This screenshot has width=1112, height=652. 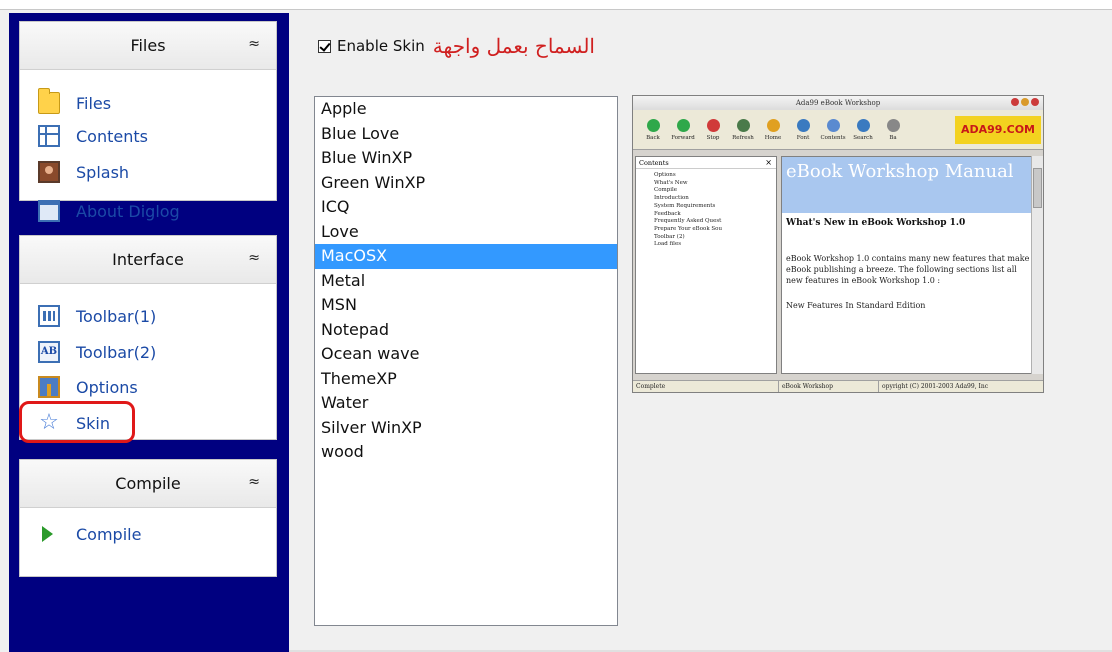 What do you see at coordinates (94, 103) in the screenshot?
I see `sidebar-item-label: Files` at bounding box center [94, 103].